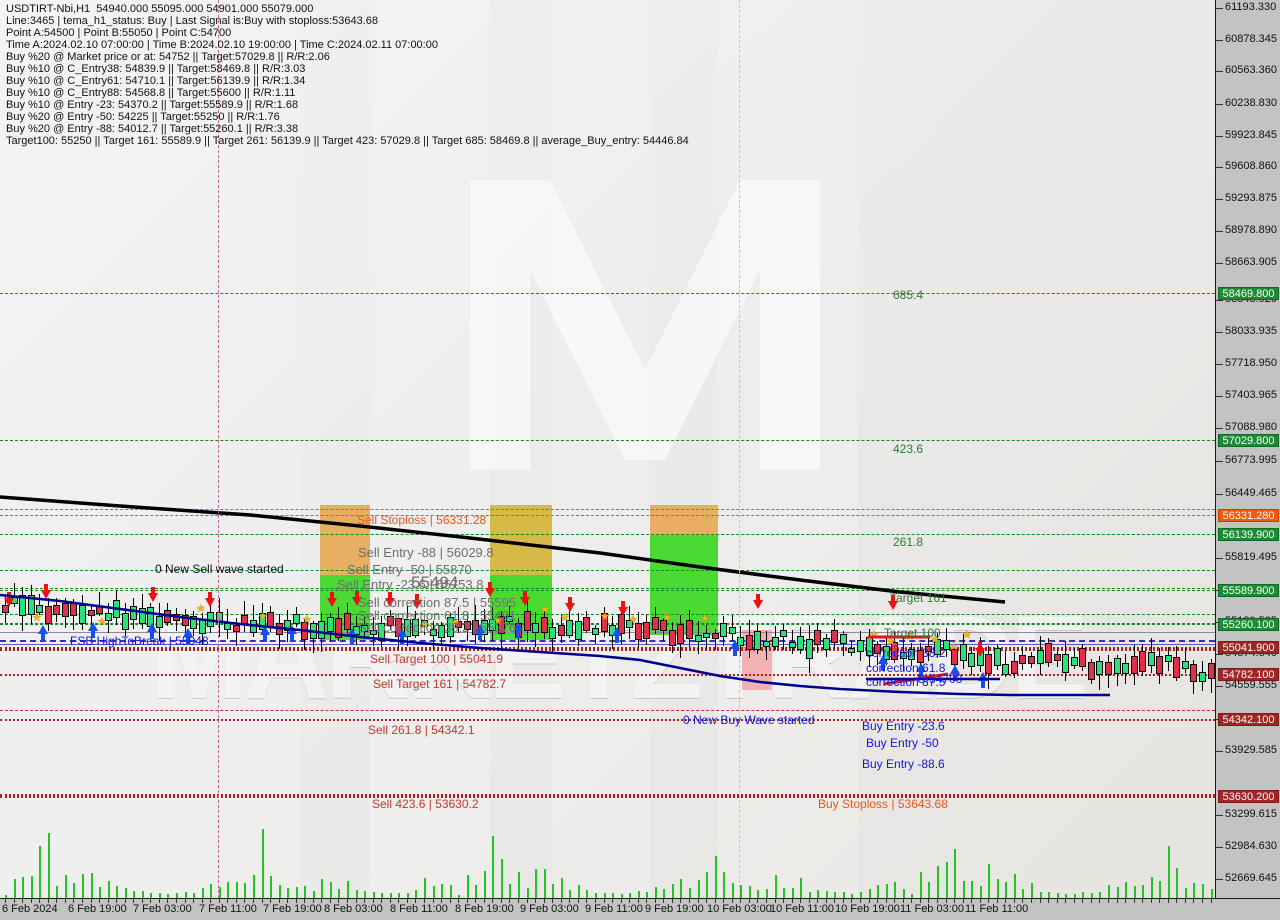  What do you see at coordinates (607, 859) in the screenshot?
I see `volume-pane` at bounding box center [607, 859].